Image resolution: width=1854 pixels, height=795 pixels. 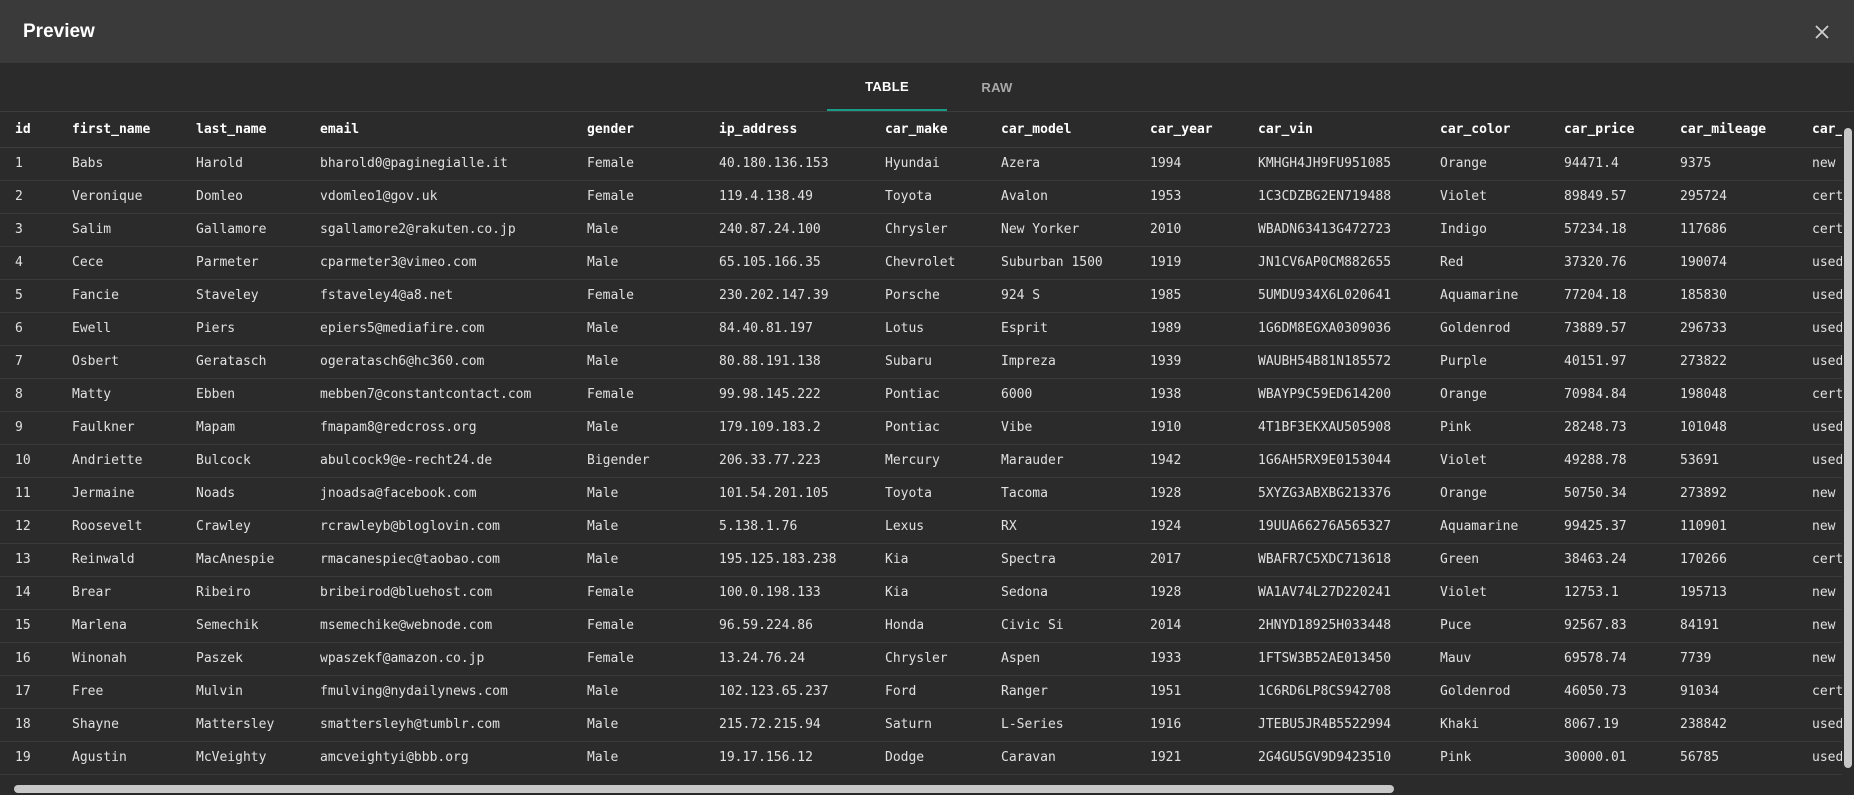 I want to click on table-cell: 6000, so click(x=1060, y=395).